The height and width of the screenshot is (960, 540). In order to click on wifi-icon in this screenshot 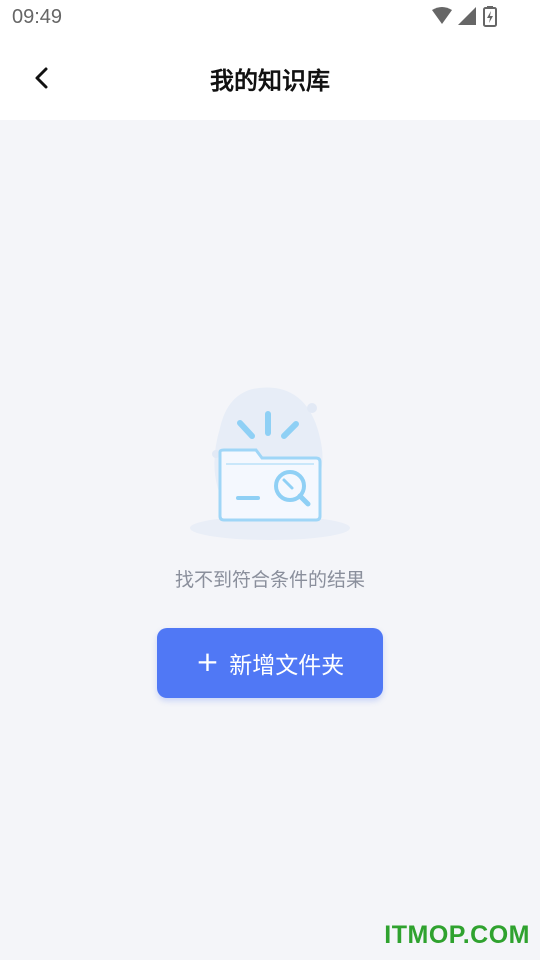, I will do `click(442, 15)`.